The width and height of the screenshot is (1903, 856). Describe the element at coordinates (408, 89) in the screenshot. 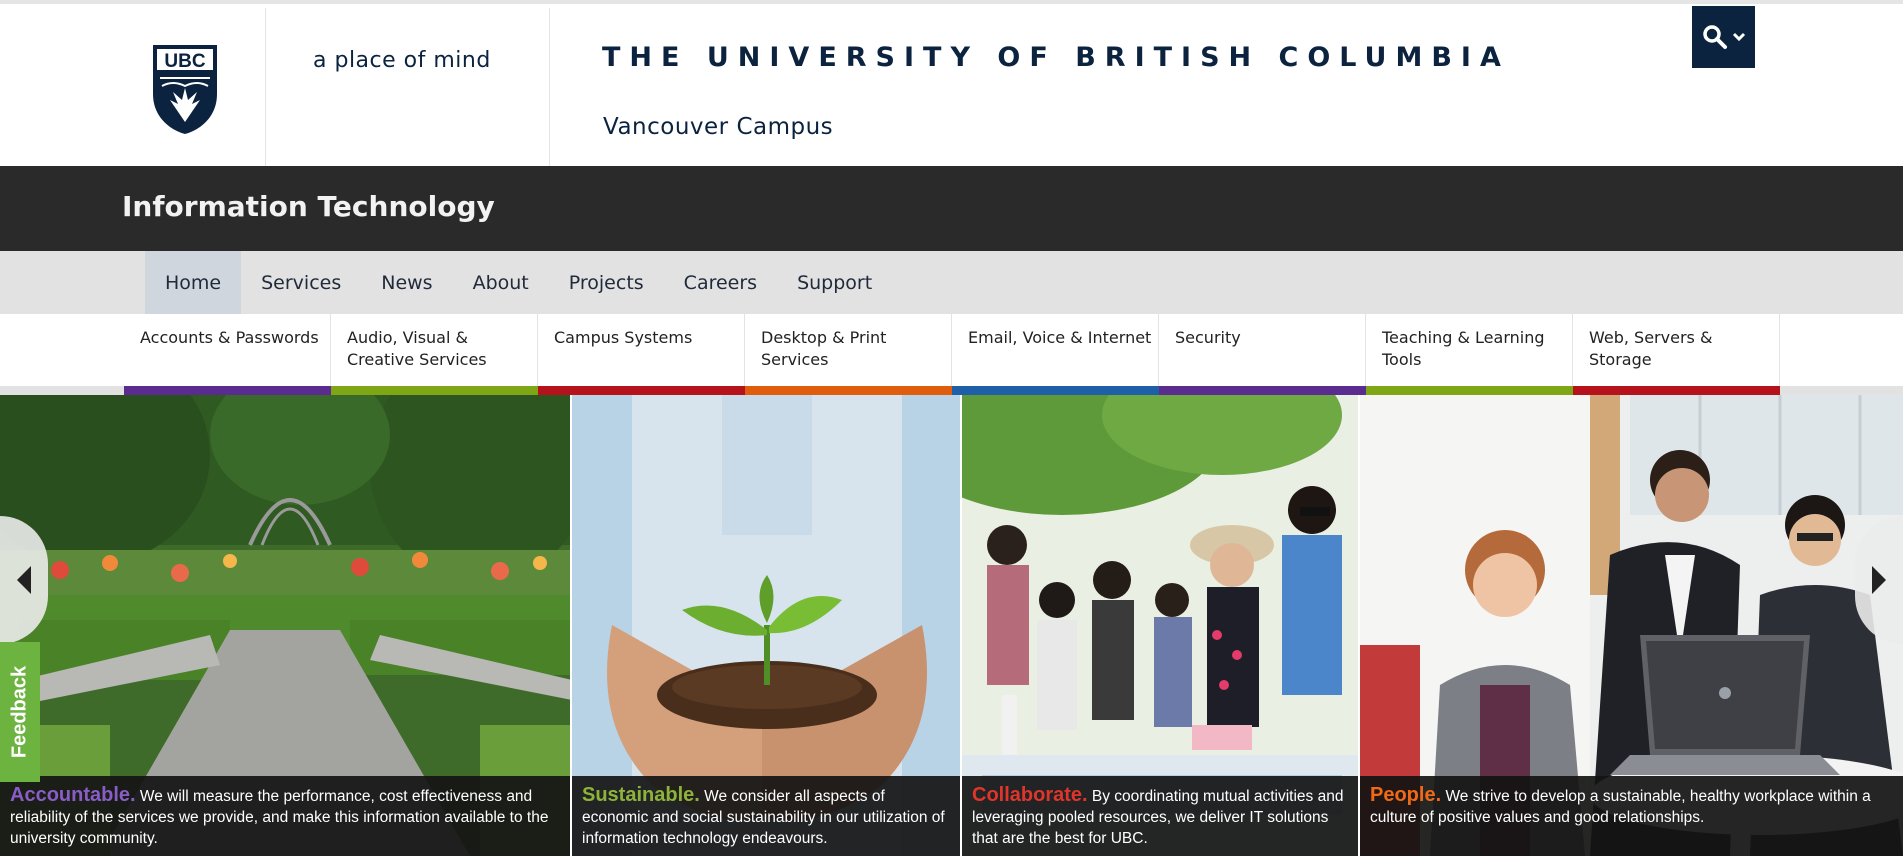

I see `tagline-cell: a place of mind` at that location.